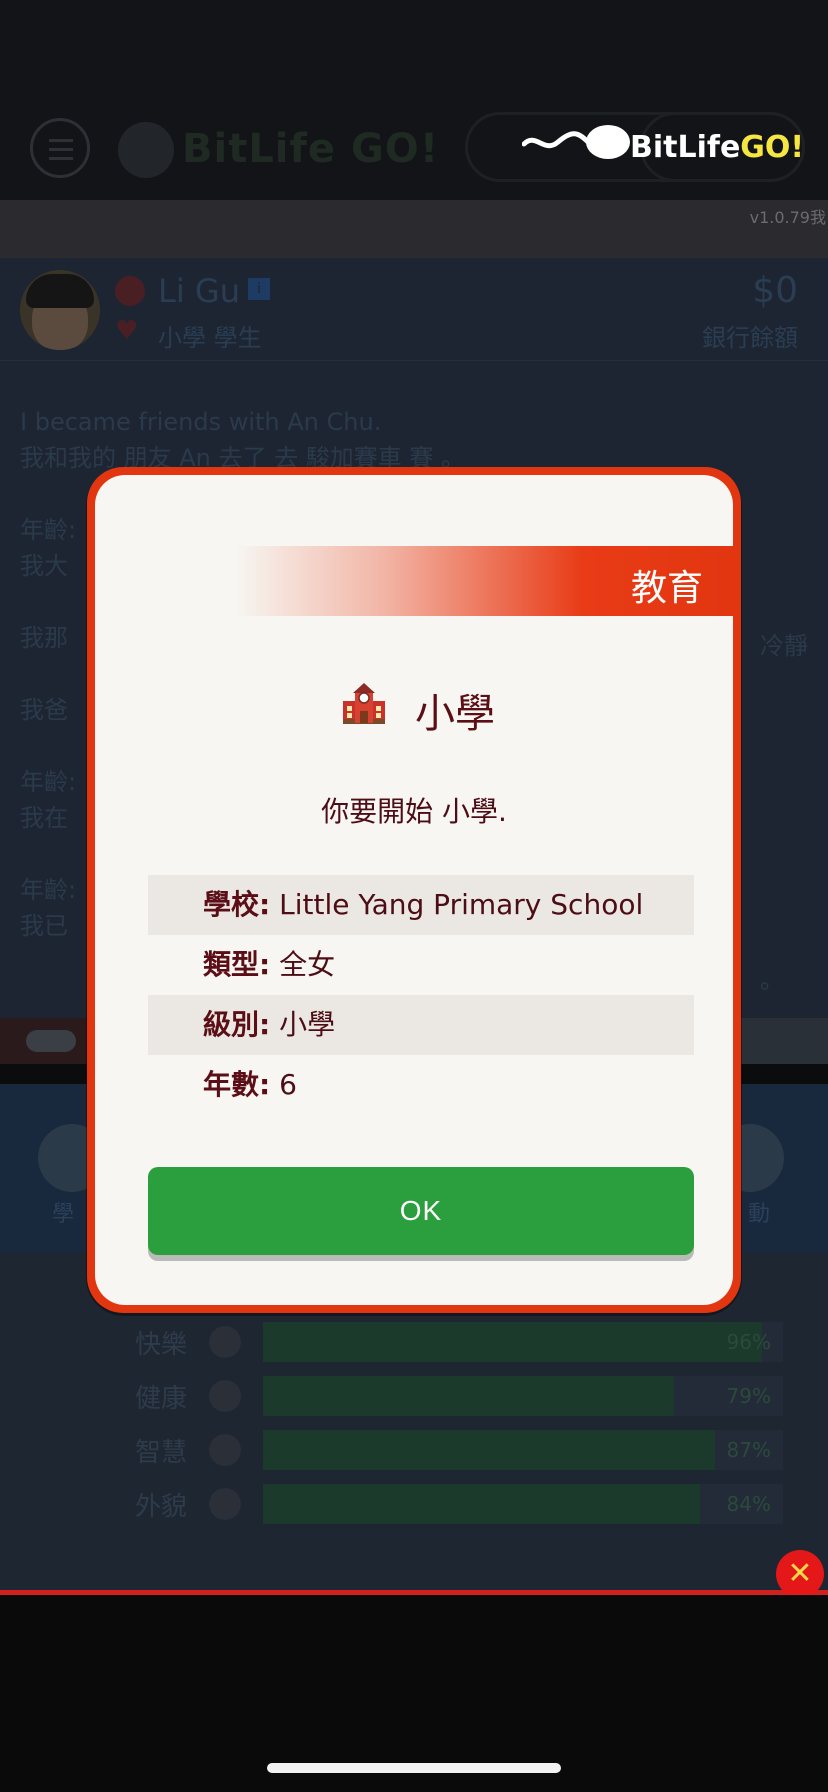 The image size is (828, 1792). Describe the element at coordinates (237, 964) in the screenshot. I see `info-key: 類型:` at that location.